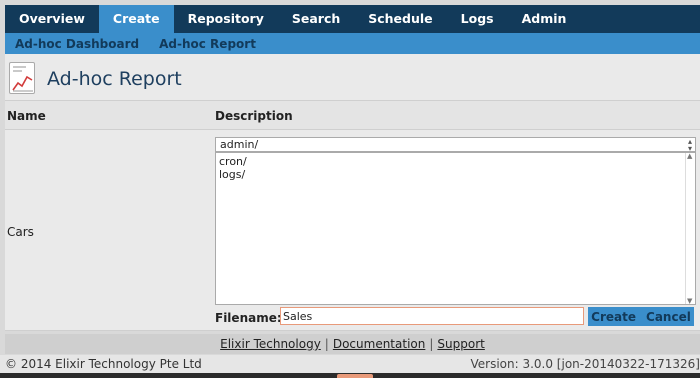  What do you see at coordinates (455, 174) in the screenshot?
I see `list-item: logs/` at bounding box center [455, 174].